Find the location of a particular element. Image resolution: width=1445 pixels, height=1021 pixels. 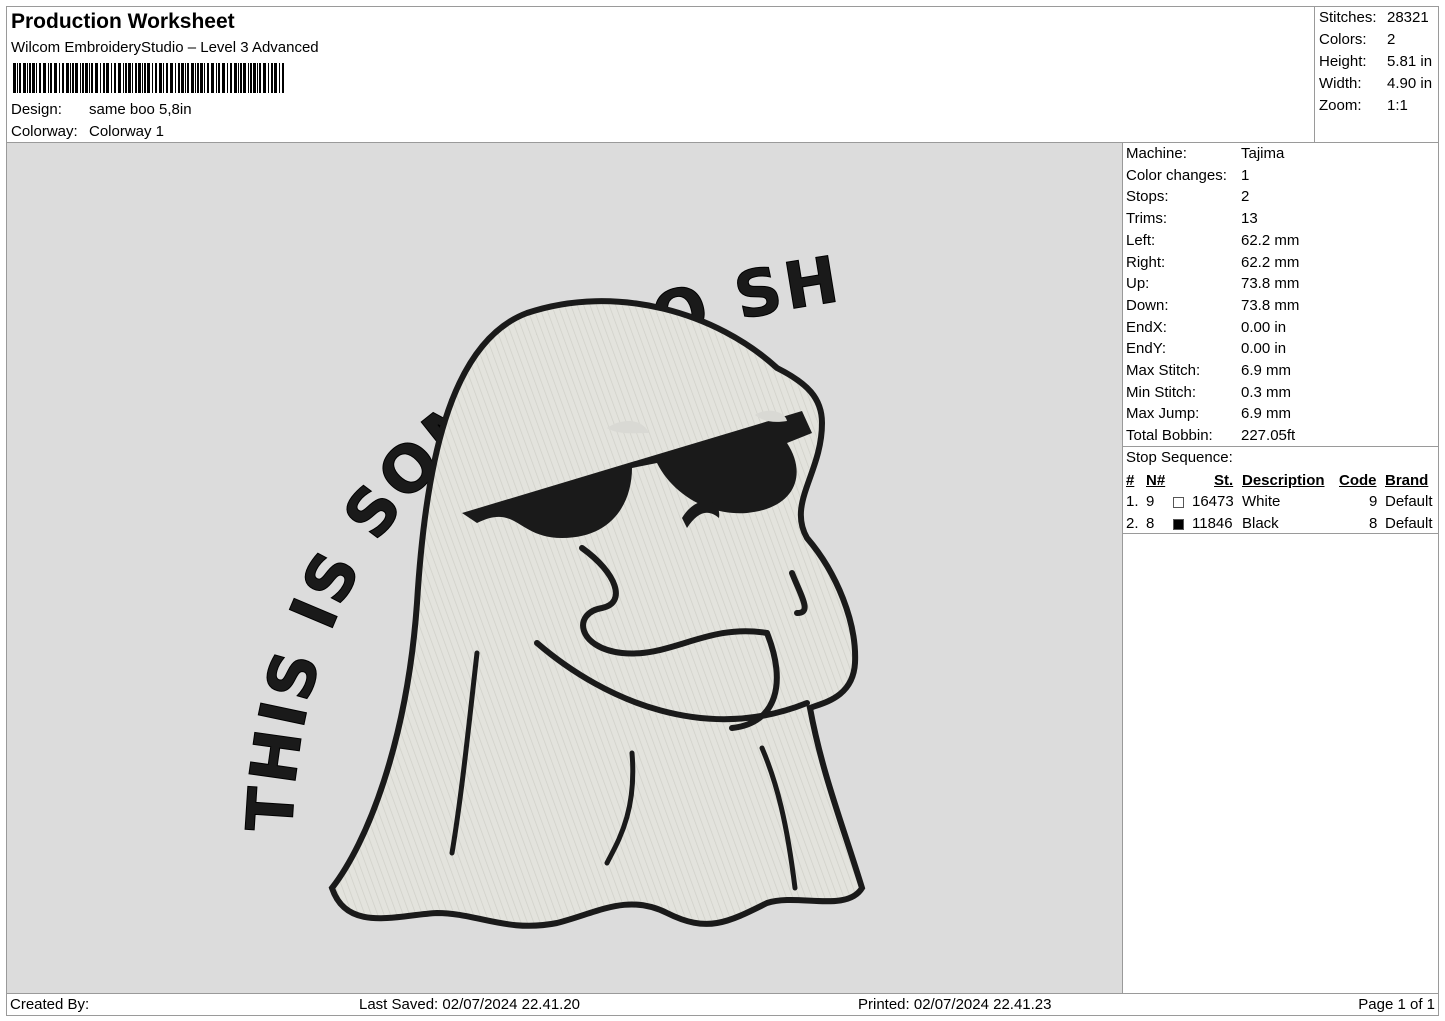

row-n: 8 is located at coordinates (1150, 523).